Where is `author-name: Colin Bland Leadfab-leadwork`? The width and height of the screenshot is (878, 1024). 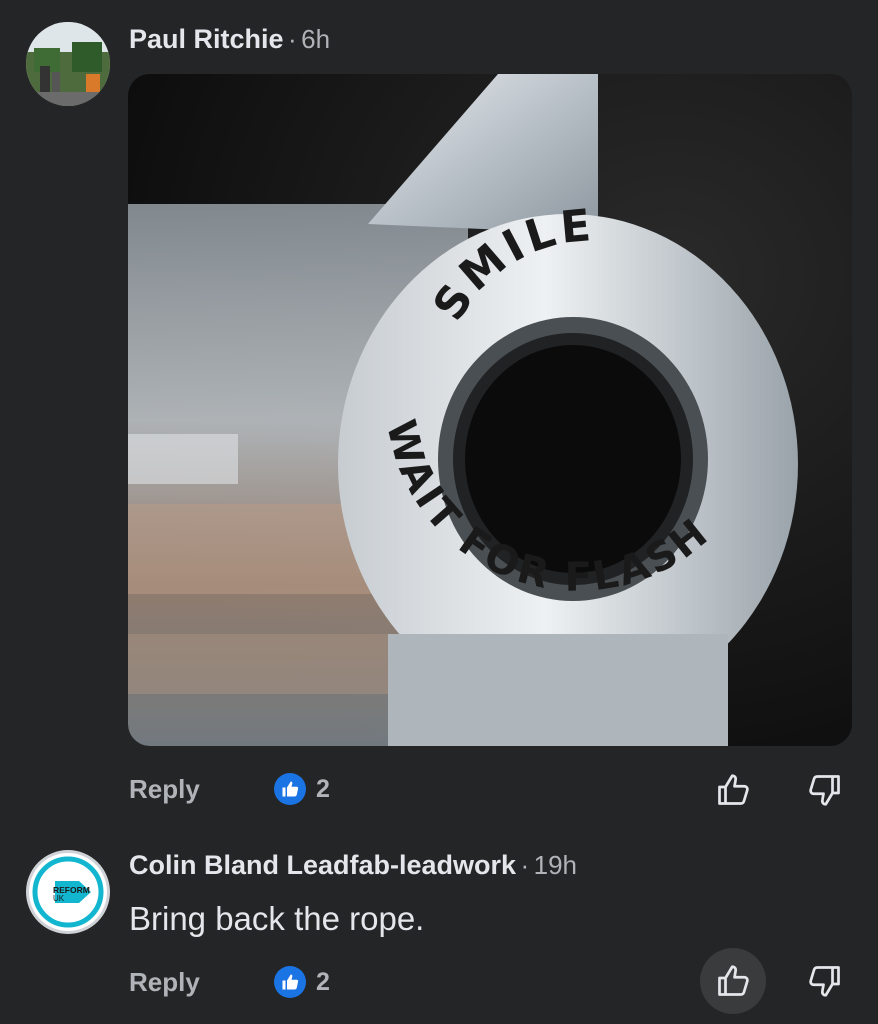
author-name: Colin Bland Leadfab-leadwork is located at coordinates (322, 865).